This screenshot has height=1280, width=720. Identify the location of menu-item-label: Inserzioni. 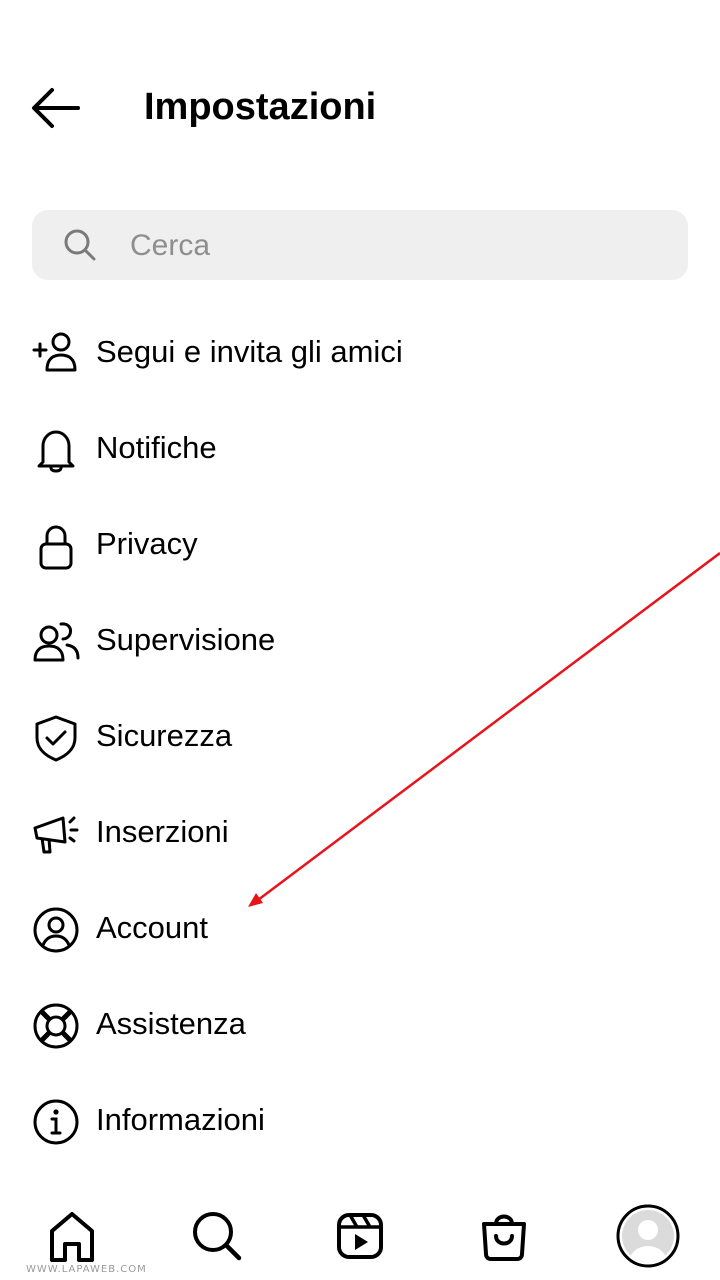
(162, 831).